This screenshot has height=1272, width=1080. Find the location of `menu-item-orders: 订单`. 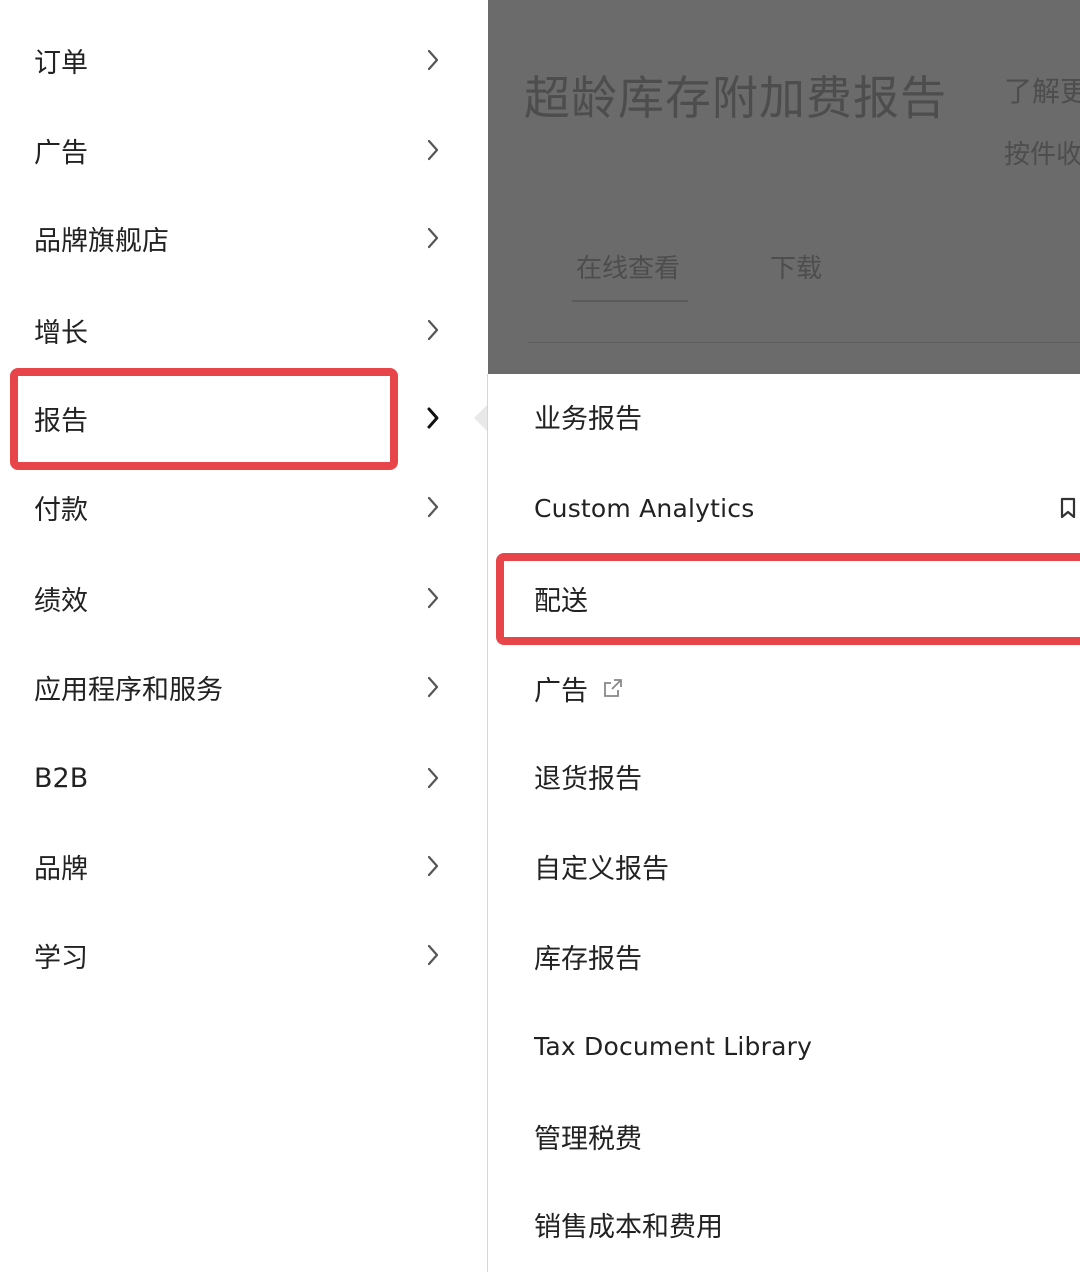

menu-item-orders: 订单 is located at coordinates (244, 60).